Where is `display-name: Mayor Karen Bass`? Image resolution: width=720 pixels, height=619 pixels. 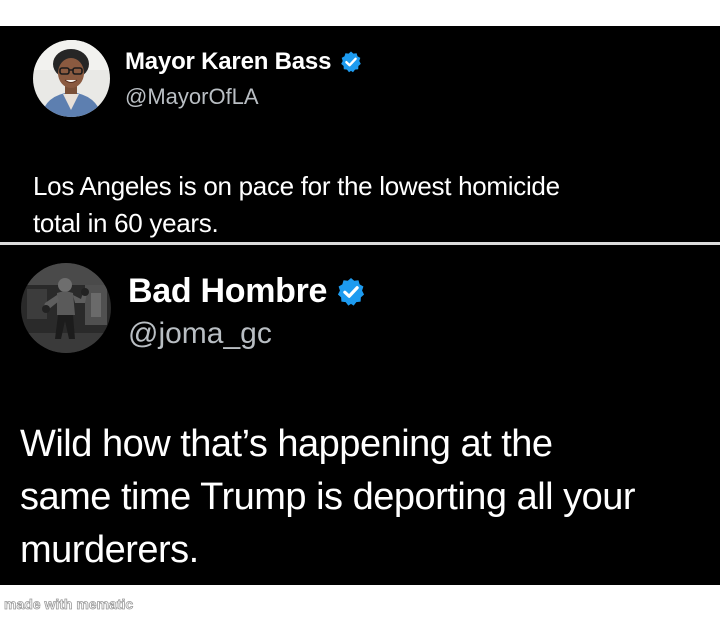
display-name: Mayor Karen Bass is located at coordinates (228, 62).